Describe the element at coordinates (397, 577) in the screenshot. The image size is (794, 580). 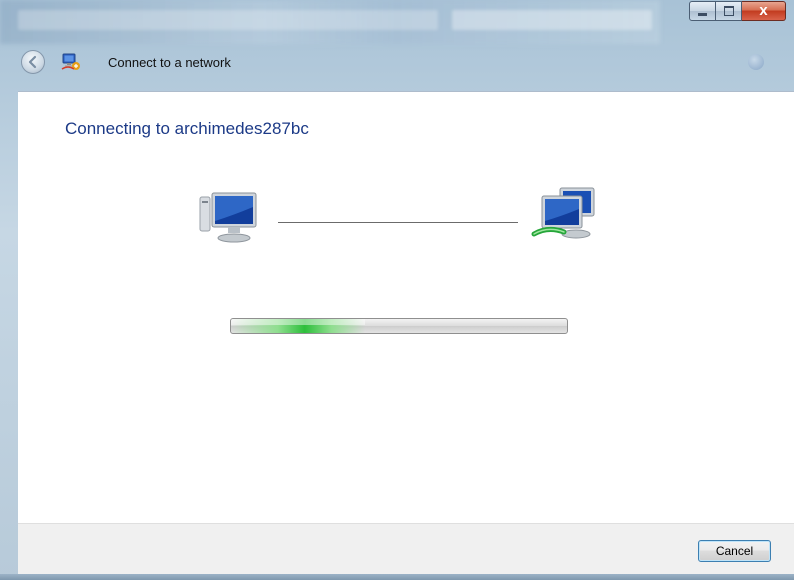
I see `window-bottom-edge` at that location.